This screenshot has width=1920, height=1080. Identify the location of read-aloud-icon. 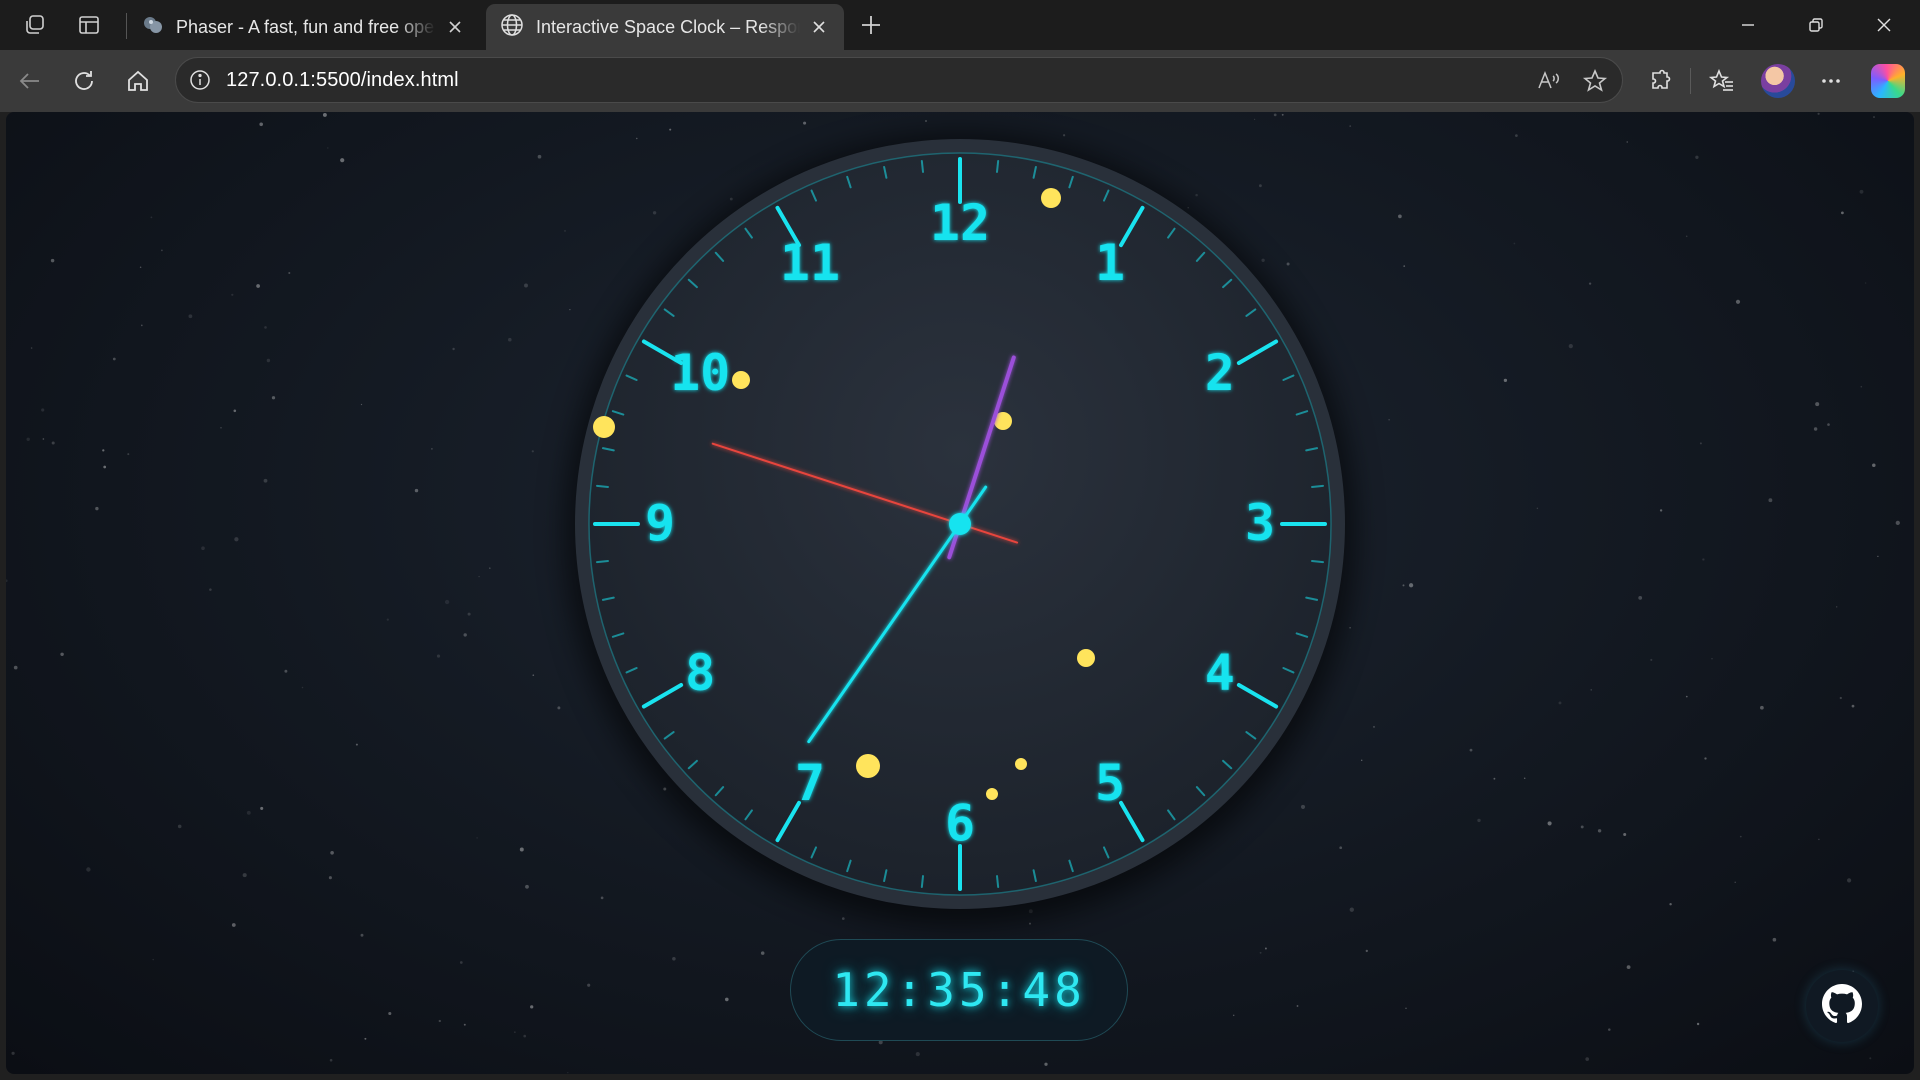
(1549, 81).